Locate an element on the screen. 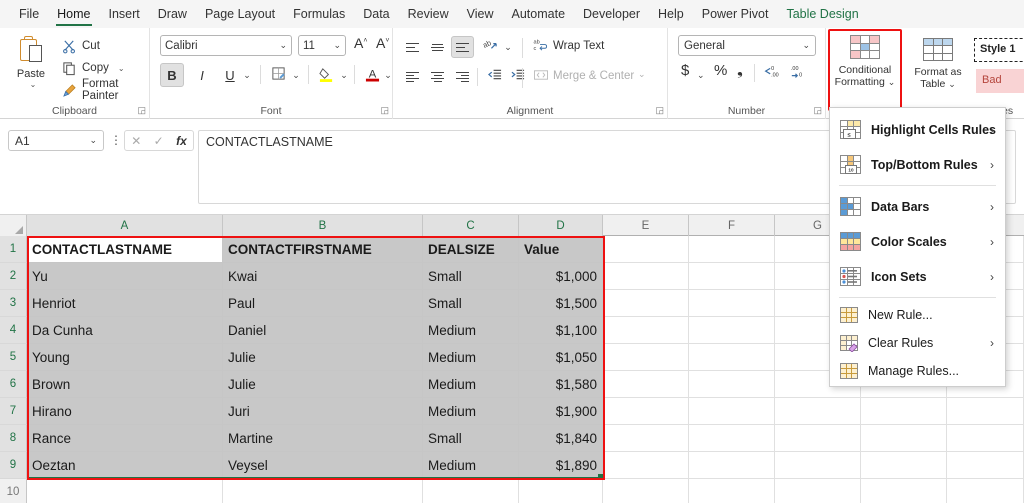 Image resolution: width=1024 pixels, height=503 pixels. row-header-4: 4 is located at coordinates (13, 330).